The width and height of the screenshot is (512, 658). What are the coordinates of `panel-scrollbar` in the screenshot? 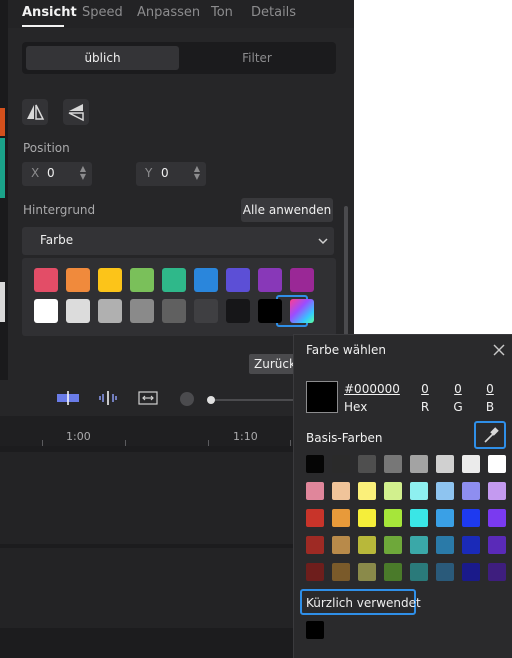 It's located at (346, 276).